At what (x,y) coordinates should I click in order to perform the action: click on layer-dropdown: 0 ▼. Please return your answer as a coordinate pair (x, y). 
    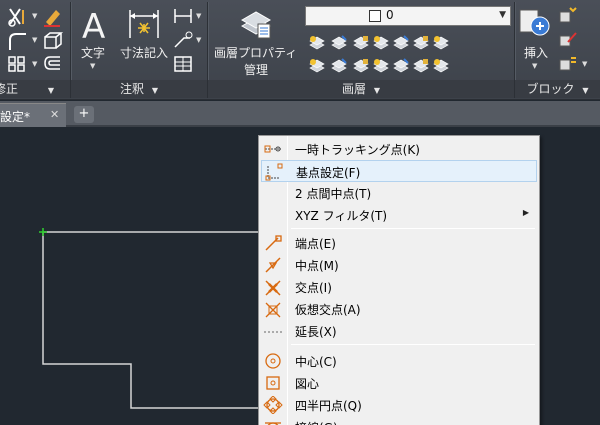
    Looking at the image, I should click on (408, 16).